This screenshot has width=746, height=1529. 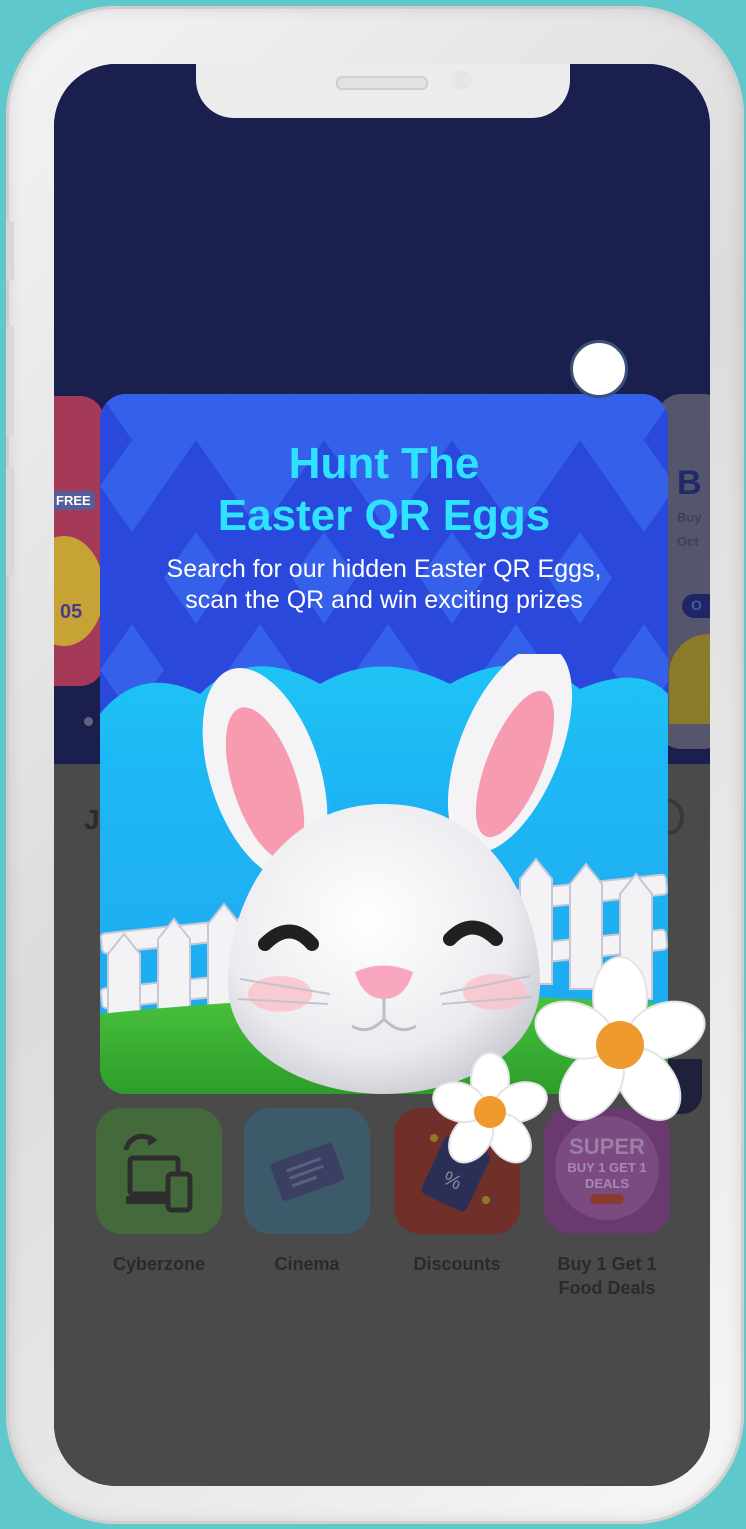 I want to click on promo-pill-button: O, so click(x=696, y=606).